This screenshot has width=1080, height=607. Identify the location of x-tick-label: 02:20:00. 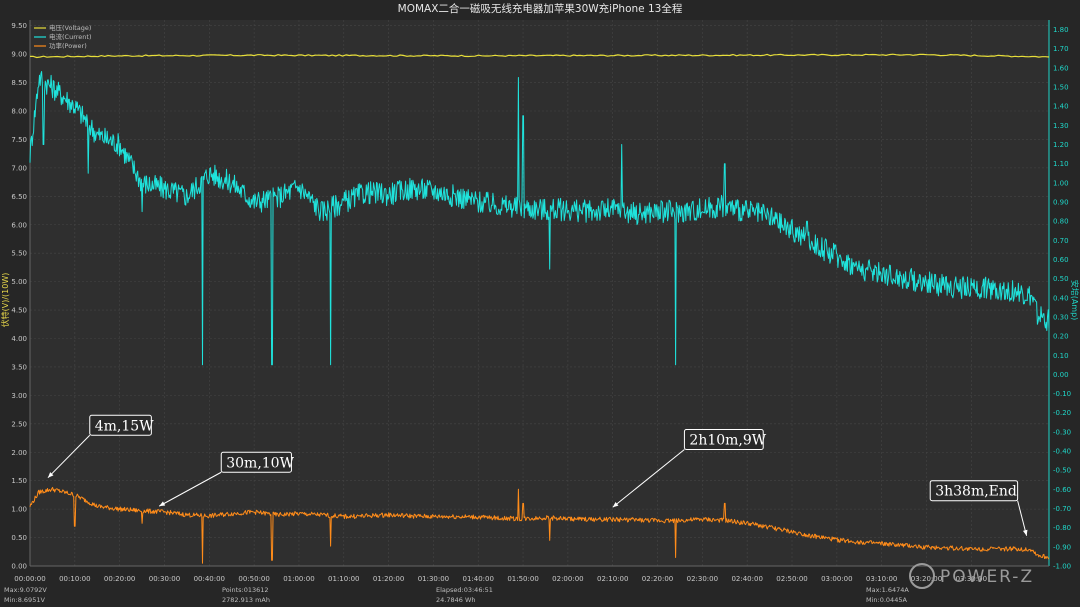
(657, 579).